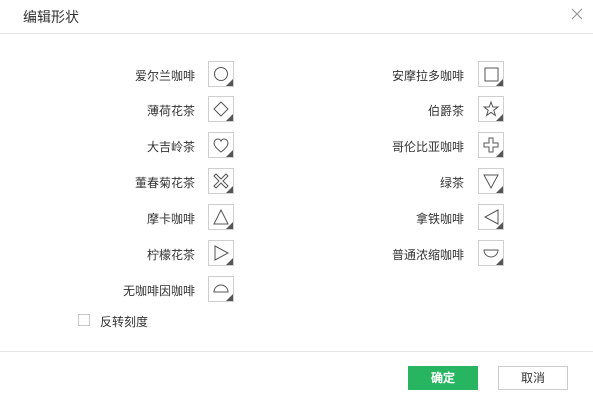 Image resolution: width=593 pixels, height=402 pixels. What do you see at coordinates (491, 181) in the screenshot?
I see `triangle-down-icon` at bounding box center [491, 181].